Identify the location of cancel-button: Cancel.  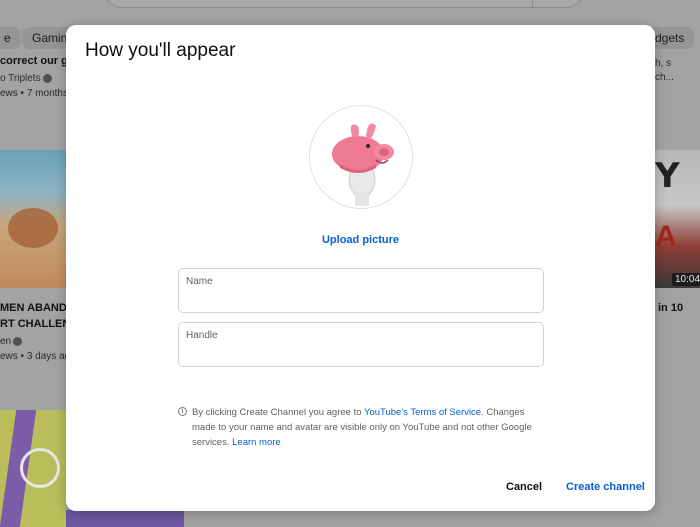
(524, 487).